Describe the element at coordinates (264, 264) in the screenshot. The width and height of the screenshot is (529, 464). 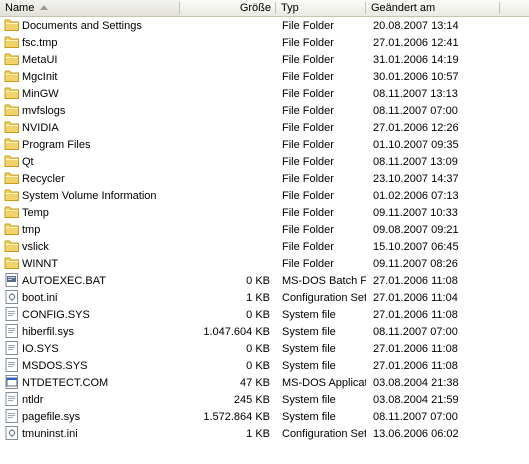
I see `table-row: WINNT File Folder 09.11.2007 08:26` at that location.